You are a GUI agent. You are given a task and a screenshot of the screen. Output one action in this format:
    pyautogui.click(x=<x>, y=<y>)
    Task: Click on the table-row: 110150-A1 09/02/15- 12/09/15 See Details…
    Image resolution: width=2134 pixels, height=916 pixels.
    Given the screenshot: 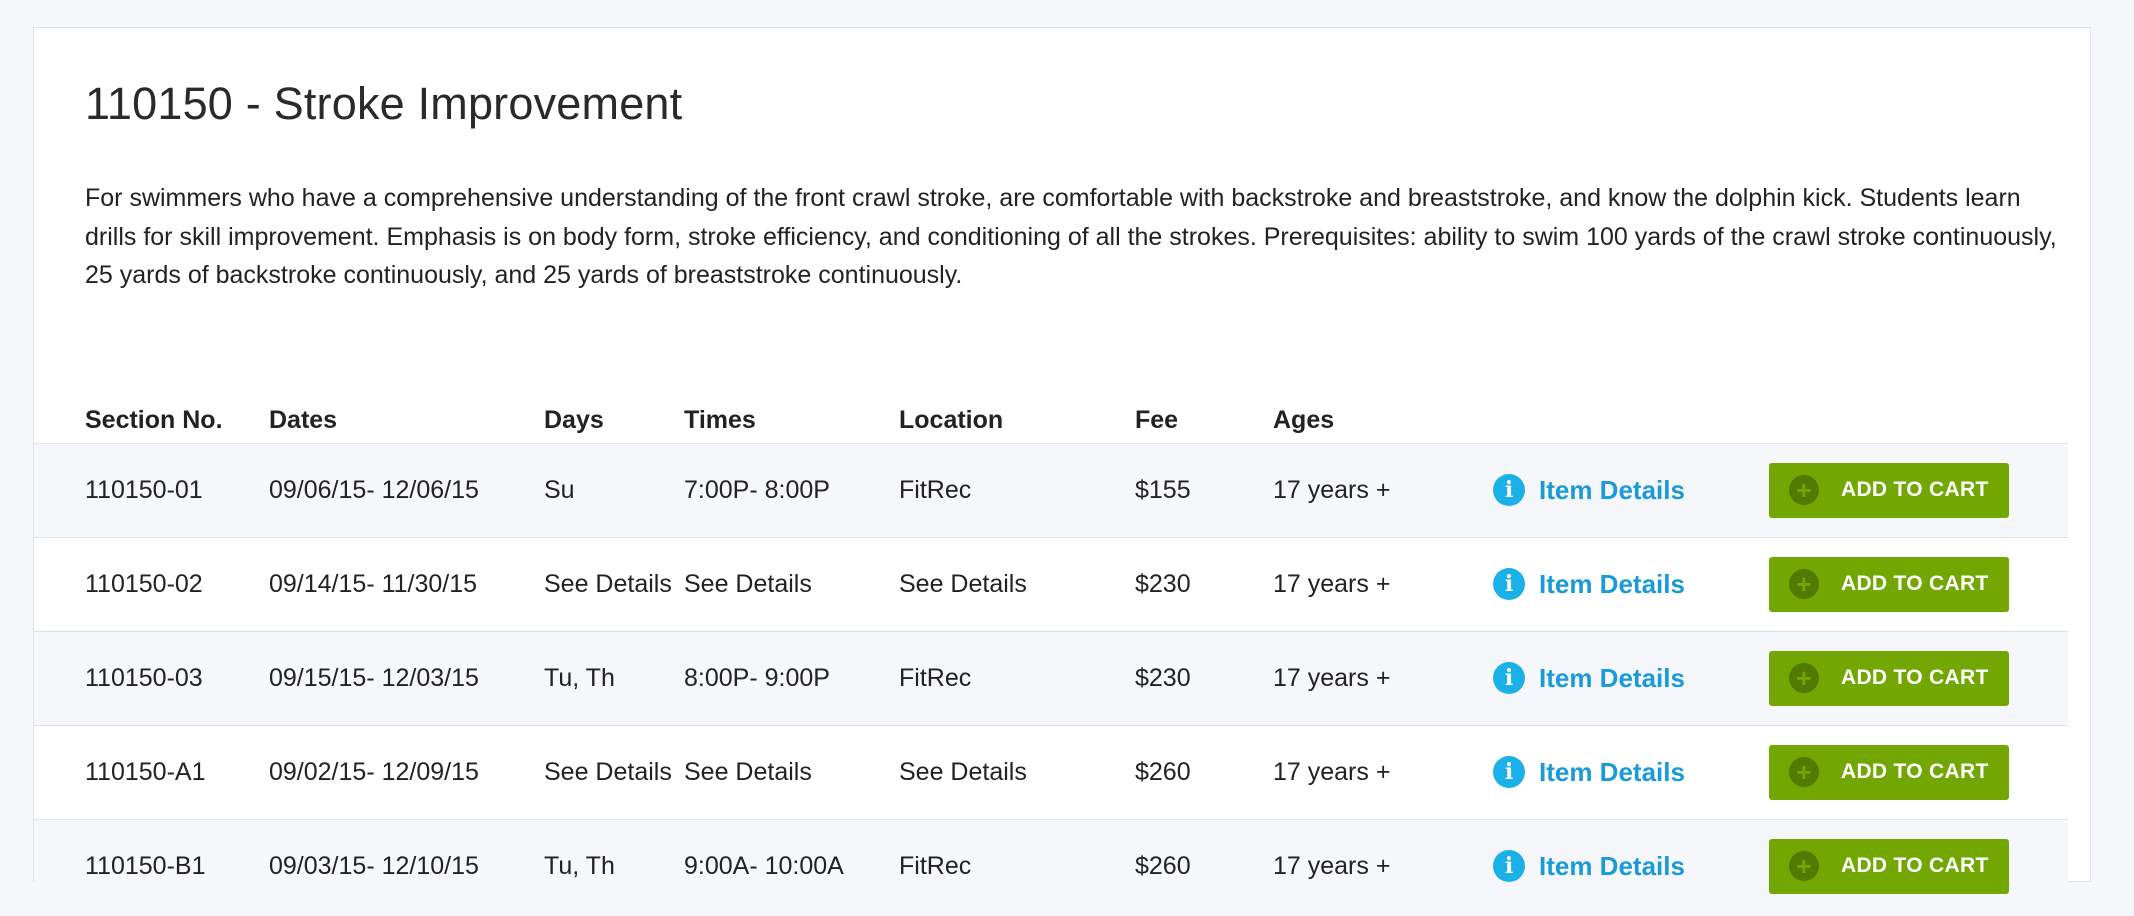 What is the action you would take?
    pyautogui.click(x=1051, y=772)
    